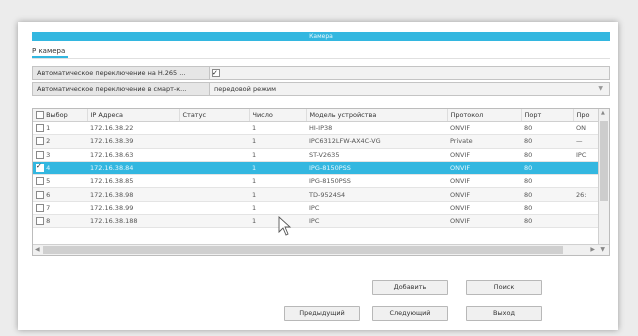 This screenshot has width=638, height=336. Describe the element at coordinates (321, 58) in the screenshot. I see `tab-underline-divider` at that location.